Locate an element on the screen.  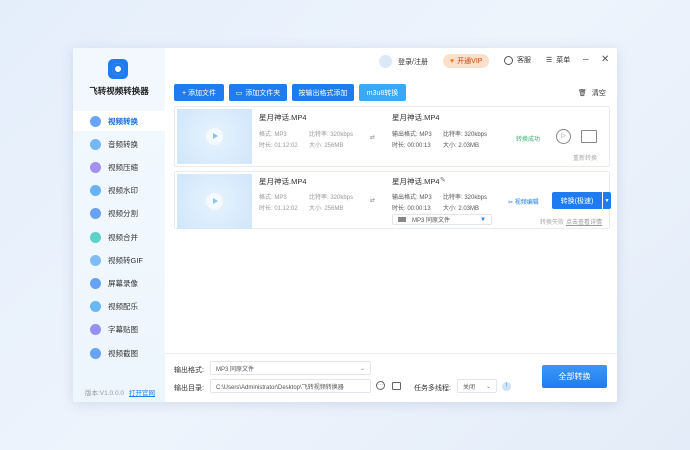
sidebar-item-6: 视频转GIF is located at coordinates (119, 260).